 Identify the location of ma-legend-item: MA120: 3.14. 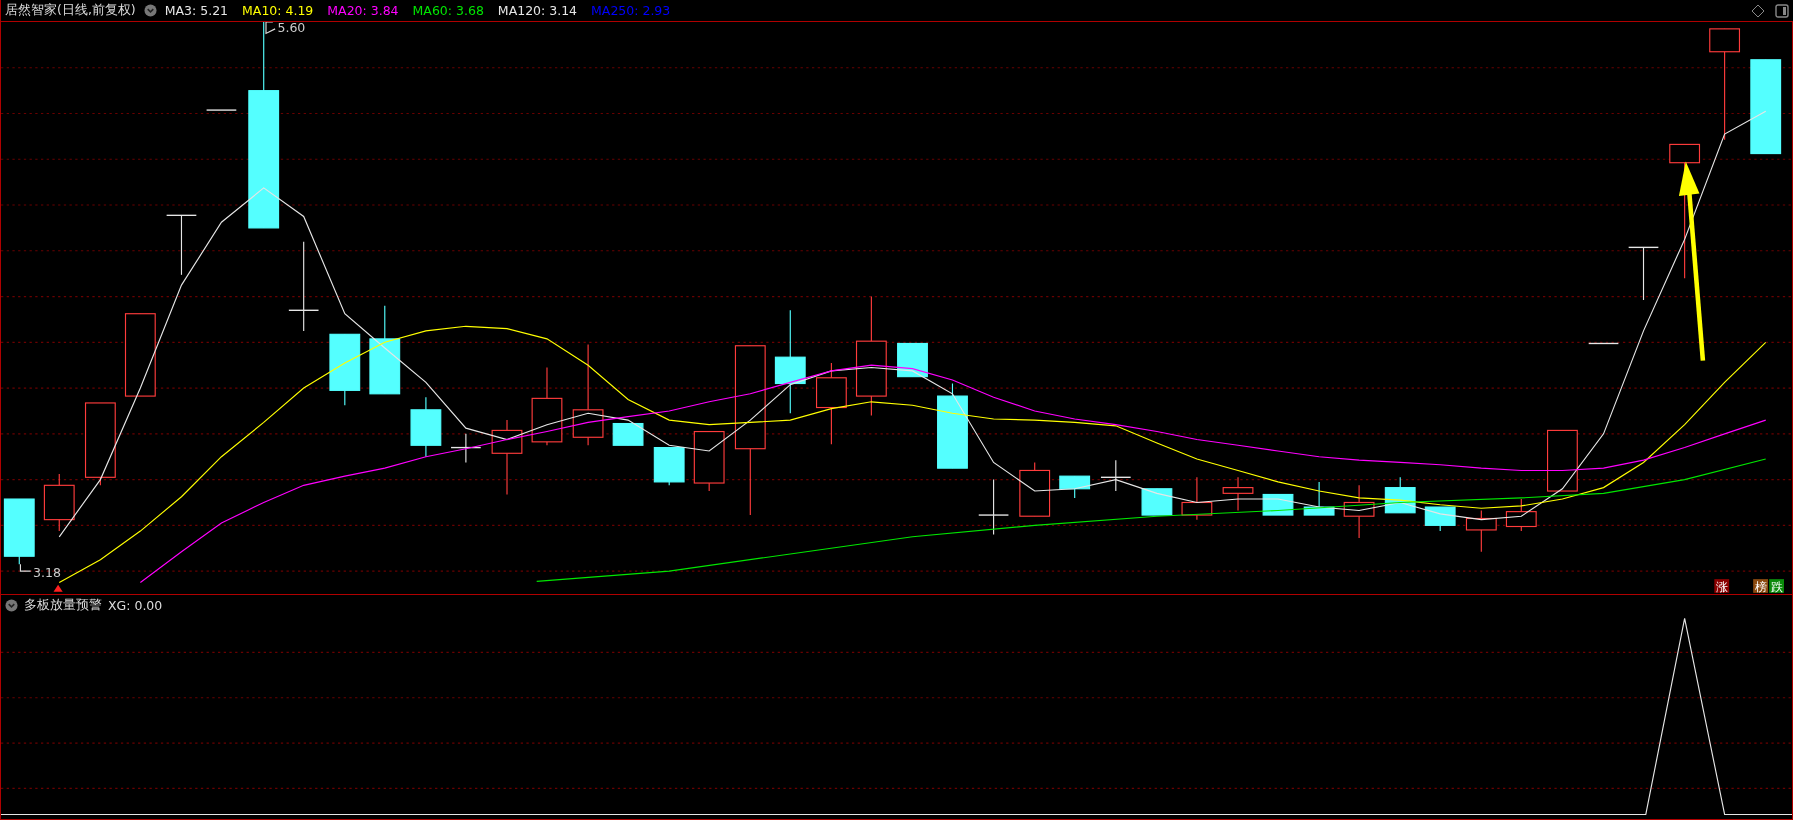
(537, 10).